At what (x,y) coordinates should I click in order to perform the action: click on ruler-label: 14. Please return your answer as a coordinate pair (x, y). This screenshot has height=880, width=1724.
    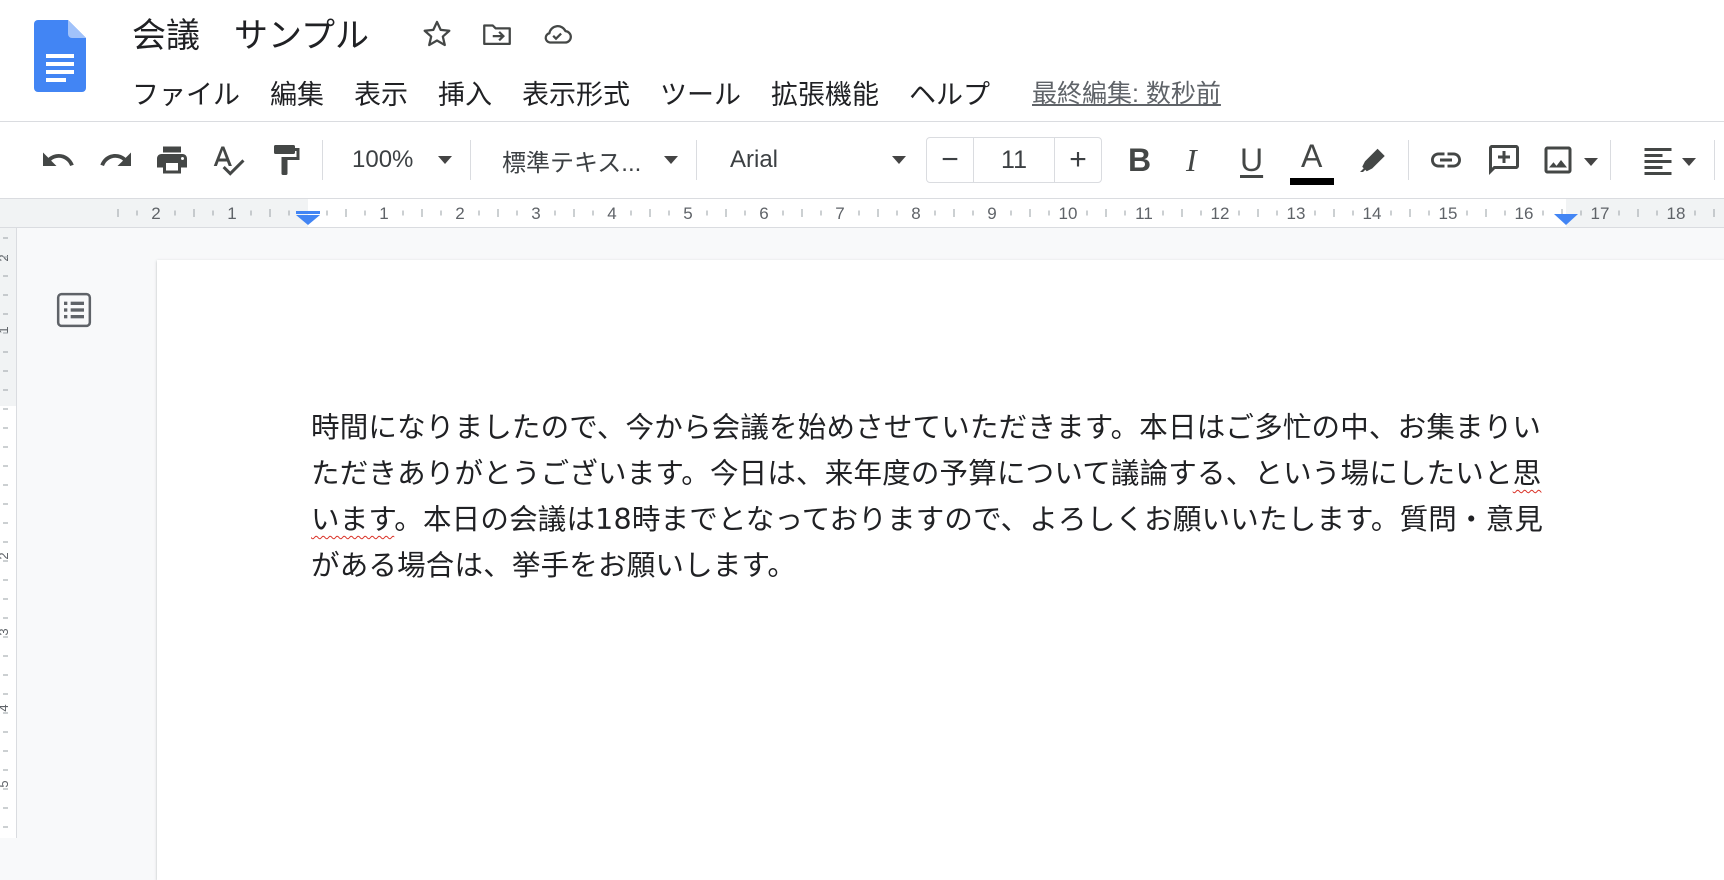
    Looking at the image, I should click on (1372, 213).